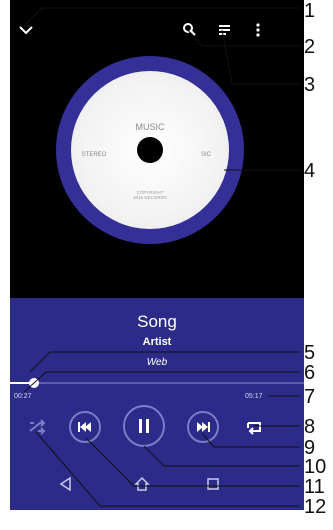  Describe the element at coordinates (310, 47) in the screenshot. I see `callout-2: 2` at that location.